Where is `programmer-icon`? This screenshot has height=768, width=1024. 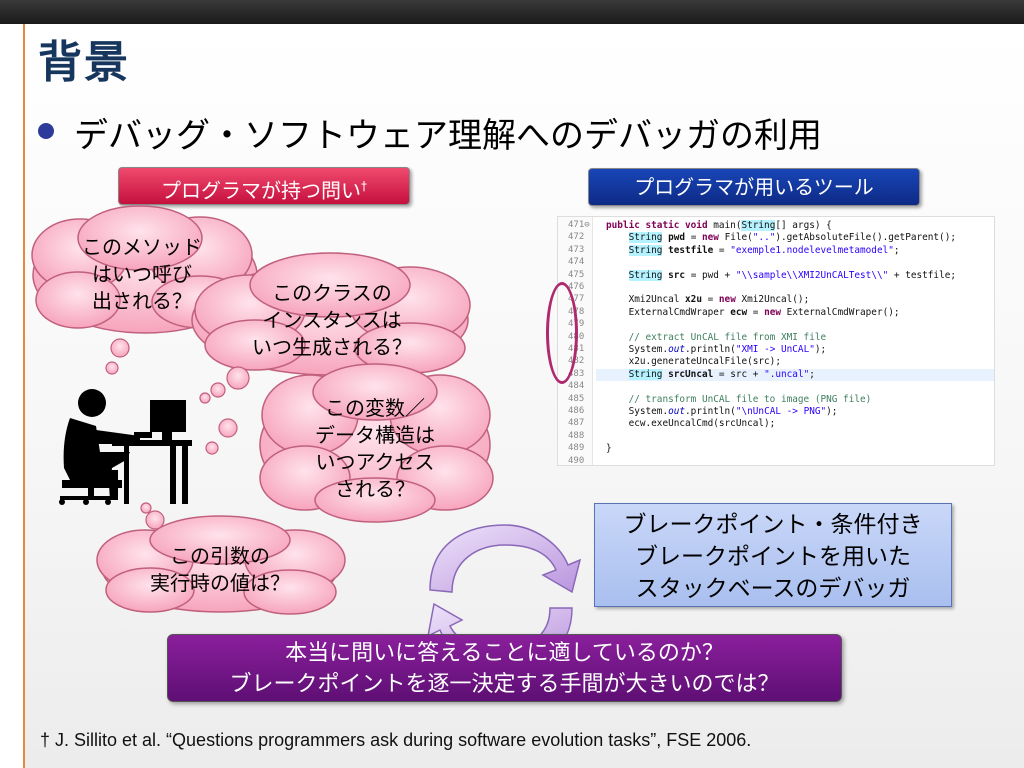 programmer-icon is located at coordinates (125, 447).